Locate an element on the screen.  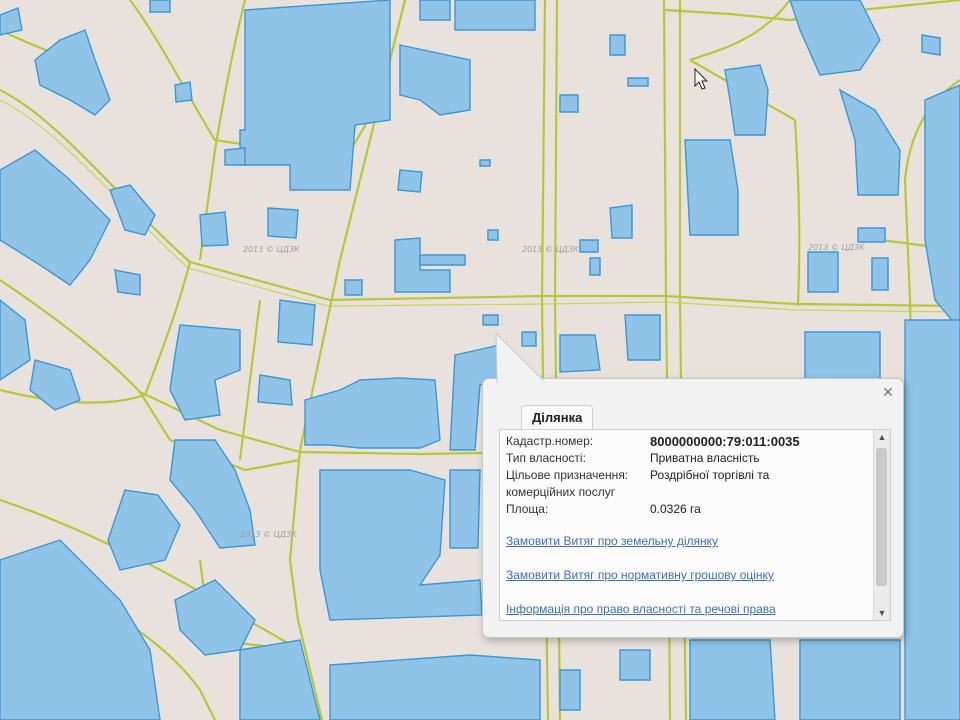
field-value: Приватна власність is located at coordinates (705, 458).